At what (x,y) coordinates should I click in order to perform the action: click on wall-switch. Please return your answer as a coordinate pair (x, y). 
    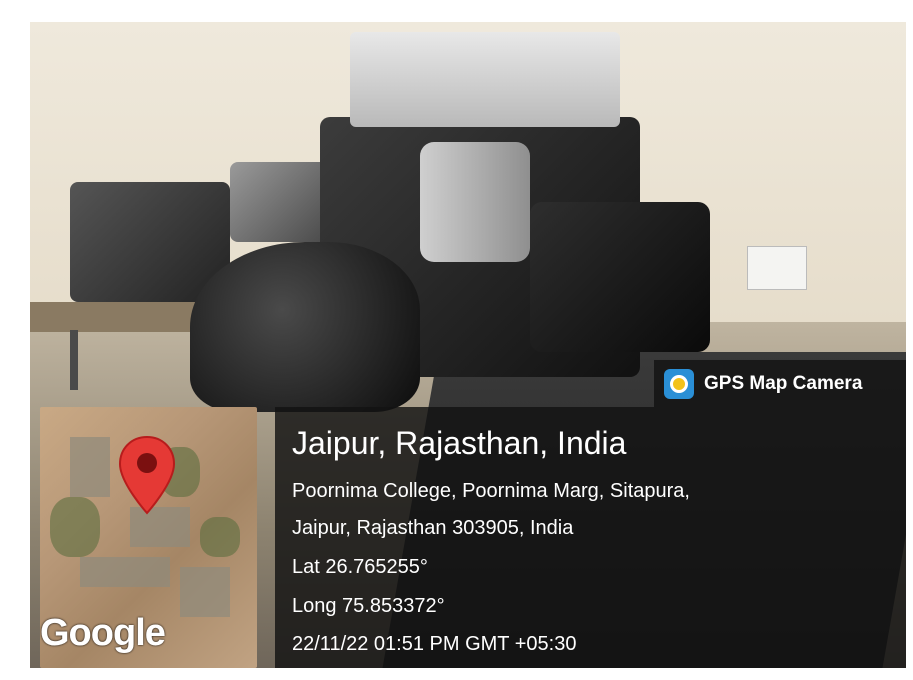
    Looking at the image, I should click on (777, 268).